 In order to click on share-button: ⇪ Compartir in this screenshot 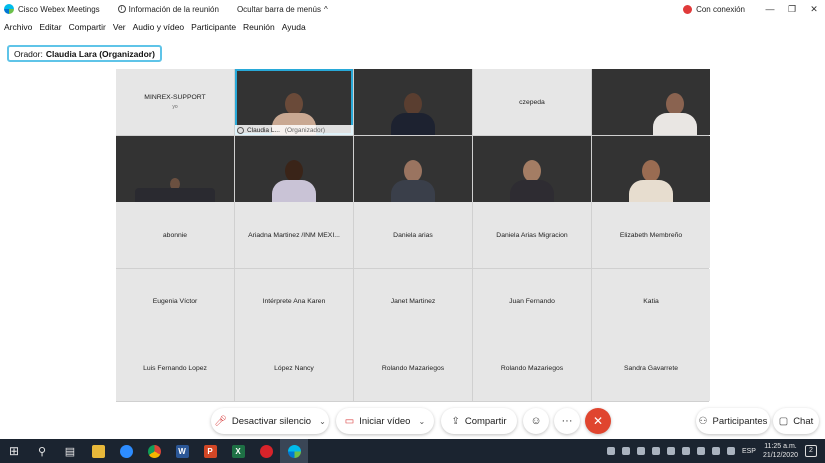, I will do `click(479, 421)`.